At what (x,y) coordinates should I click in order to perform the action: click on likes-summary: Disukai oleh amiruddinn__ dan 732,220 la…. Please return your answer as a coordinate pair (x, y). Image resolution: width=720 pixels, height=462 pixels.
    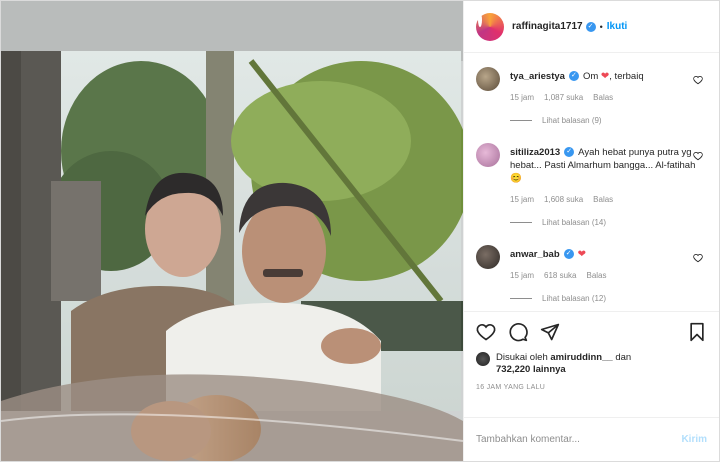
    Looking at the image, I should click on (591, 364).